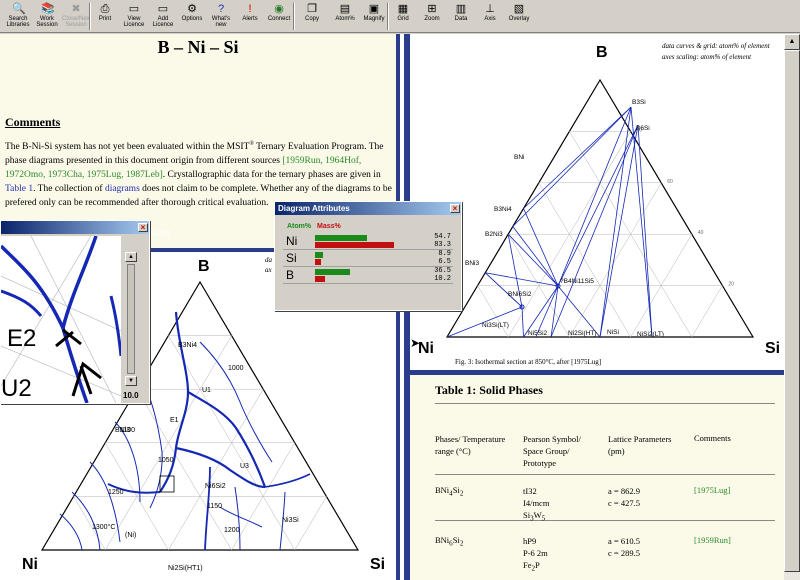  What do you see at coordinates (345, 9) in the screenshot?
I see `atom-percent-icon: ▤` at bounding box center [345, 9].